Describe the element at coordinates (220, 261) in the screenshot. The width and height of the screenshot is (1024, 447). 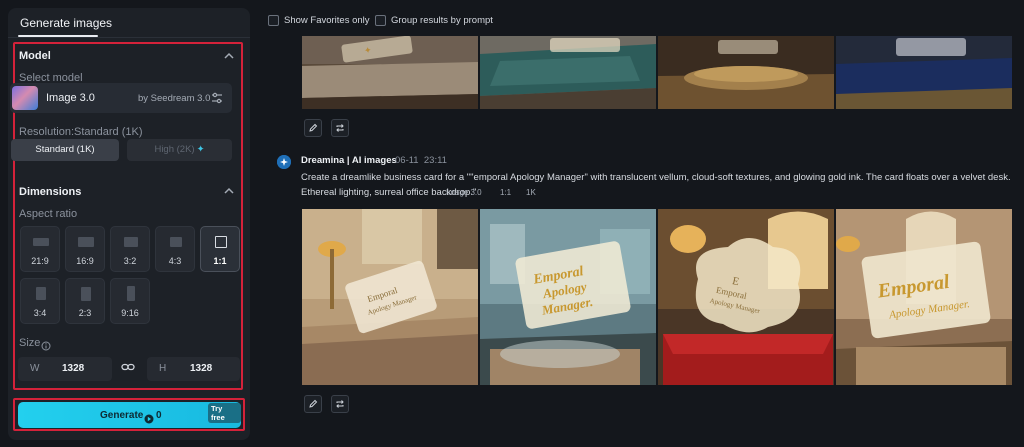
I see `ratio-label: 1:1` at that location.